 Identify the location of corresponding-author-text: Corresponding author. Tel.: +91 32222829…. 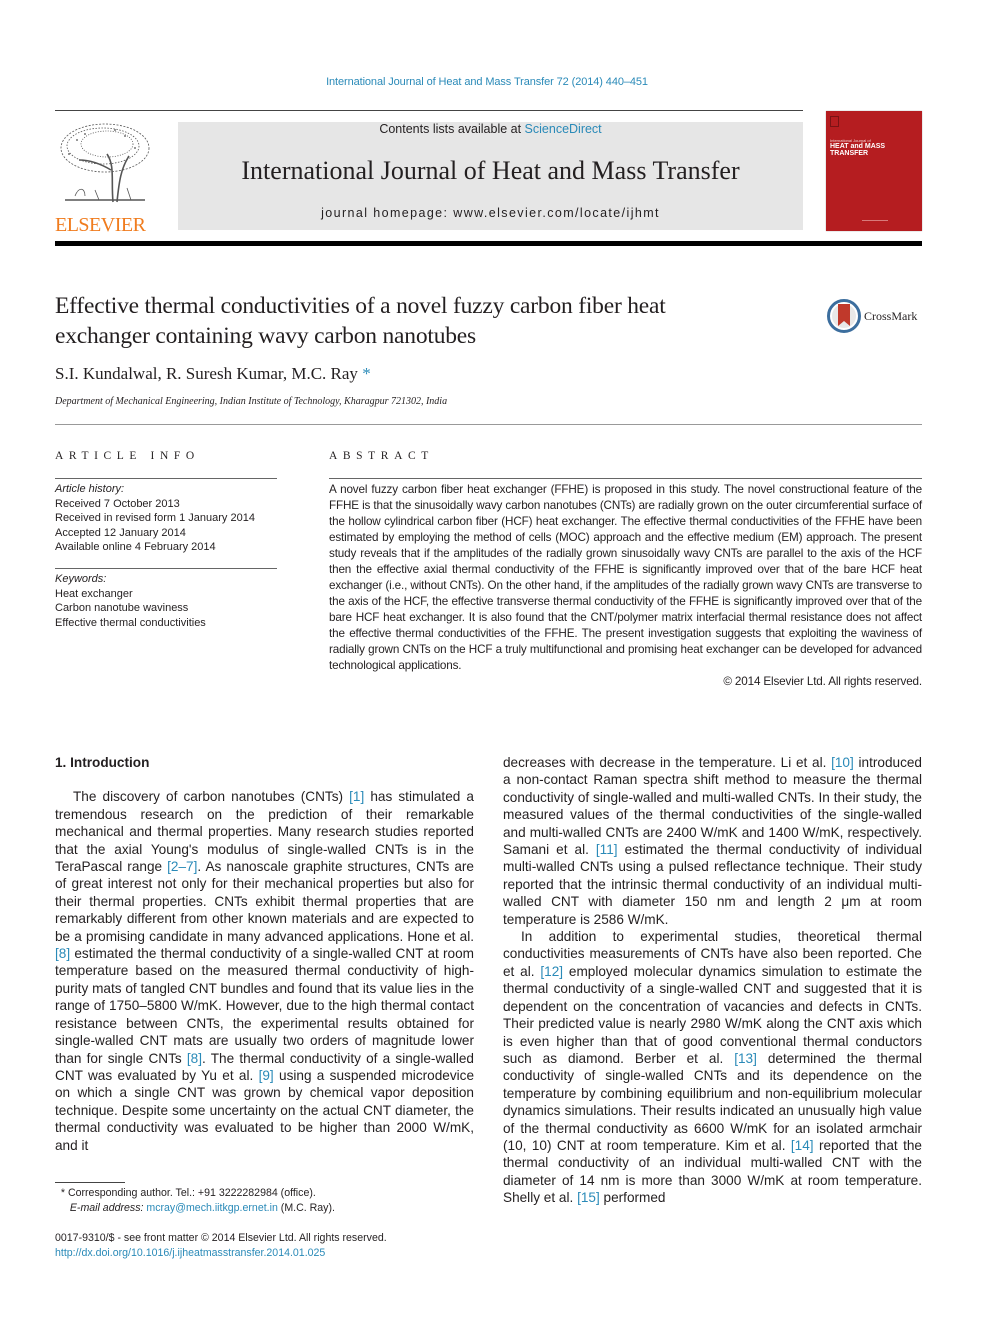
(190, 1193).